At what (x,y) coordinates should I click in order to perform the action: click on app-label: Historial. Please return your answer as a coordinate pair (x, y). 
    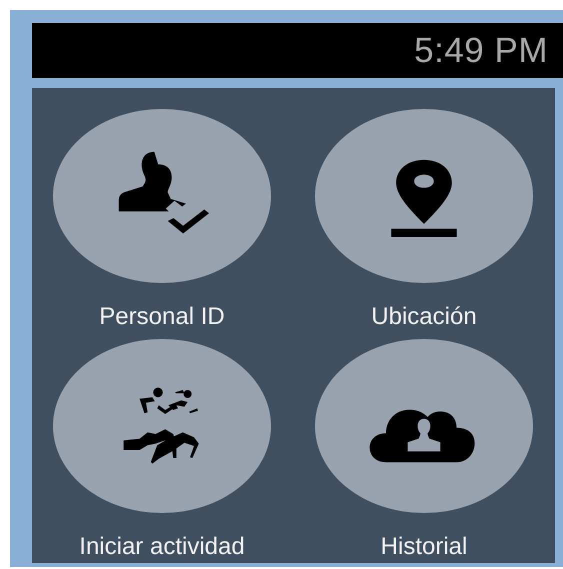
    Looking at the image, I should click on (424, 547).